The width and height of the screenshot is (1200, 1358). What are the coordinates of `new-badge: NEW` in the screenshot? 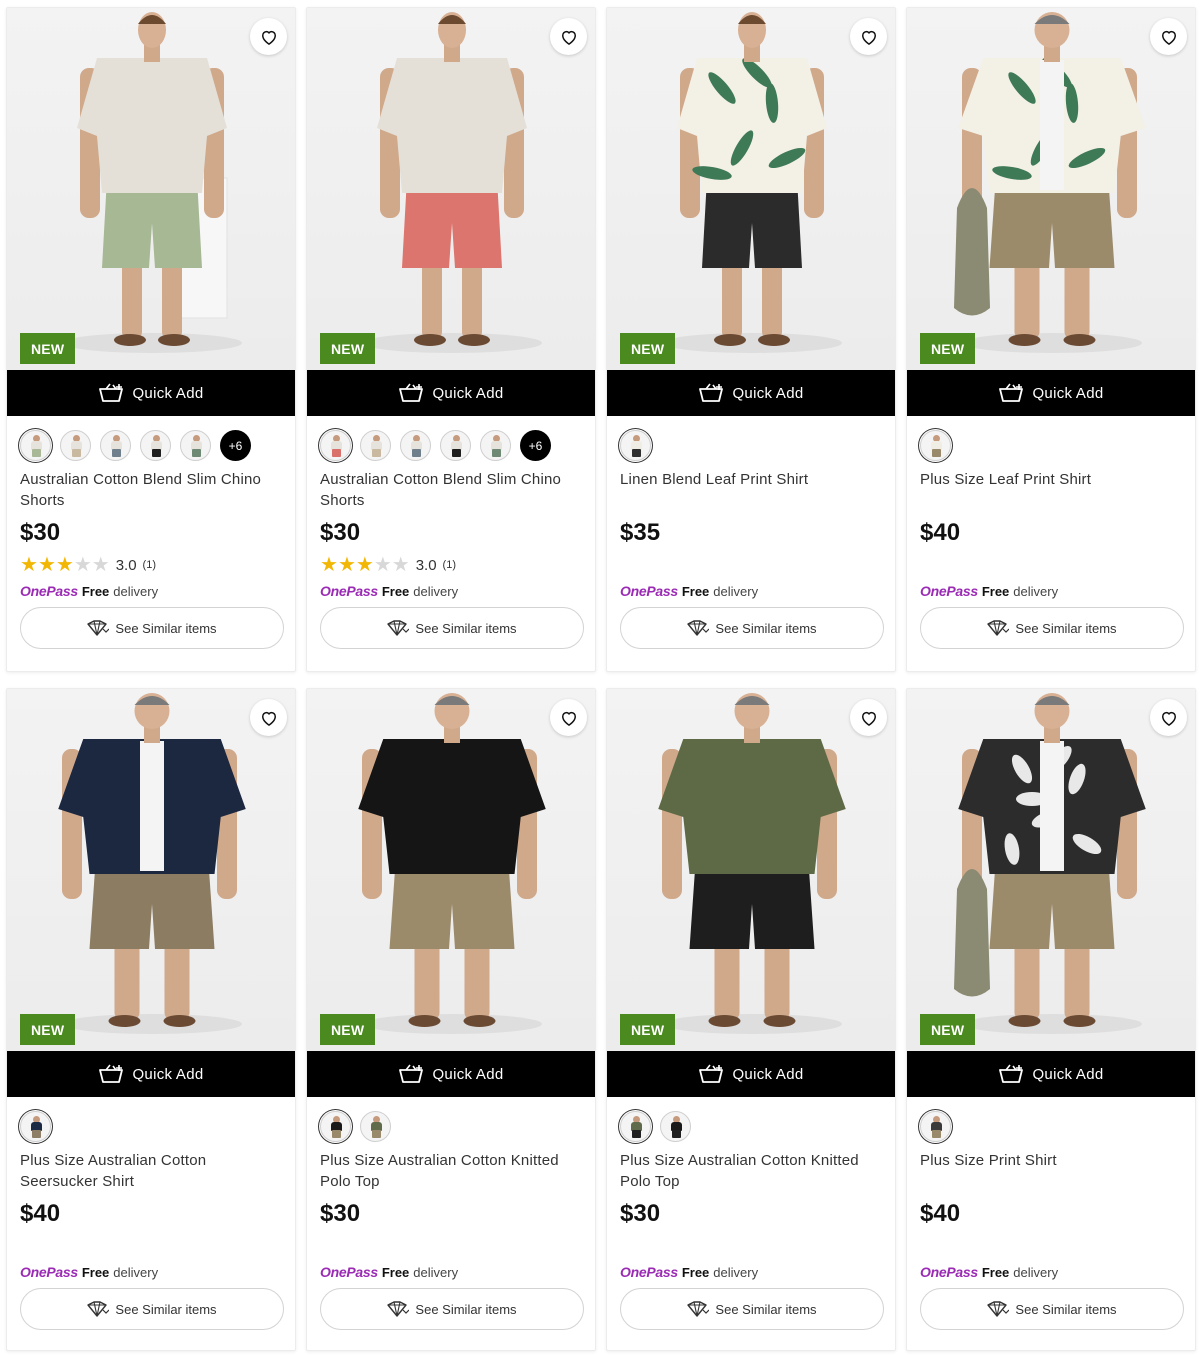 It's located at (48, 1029).